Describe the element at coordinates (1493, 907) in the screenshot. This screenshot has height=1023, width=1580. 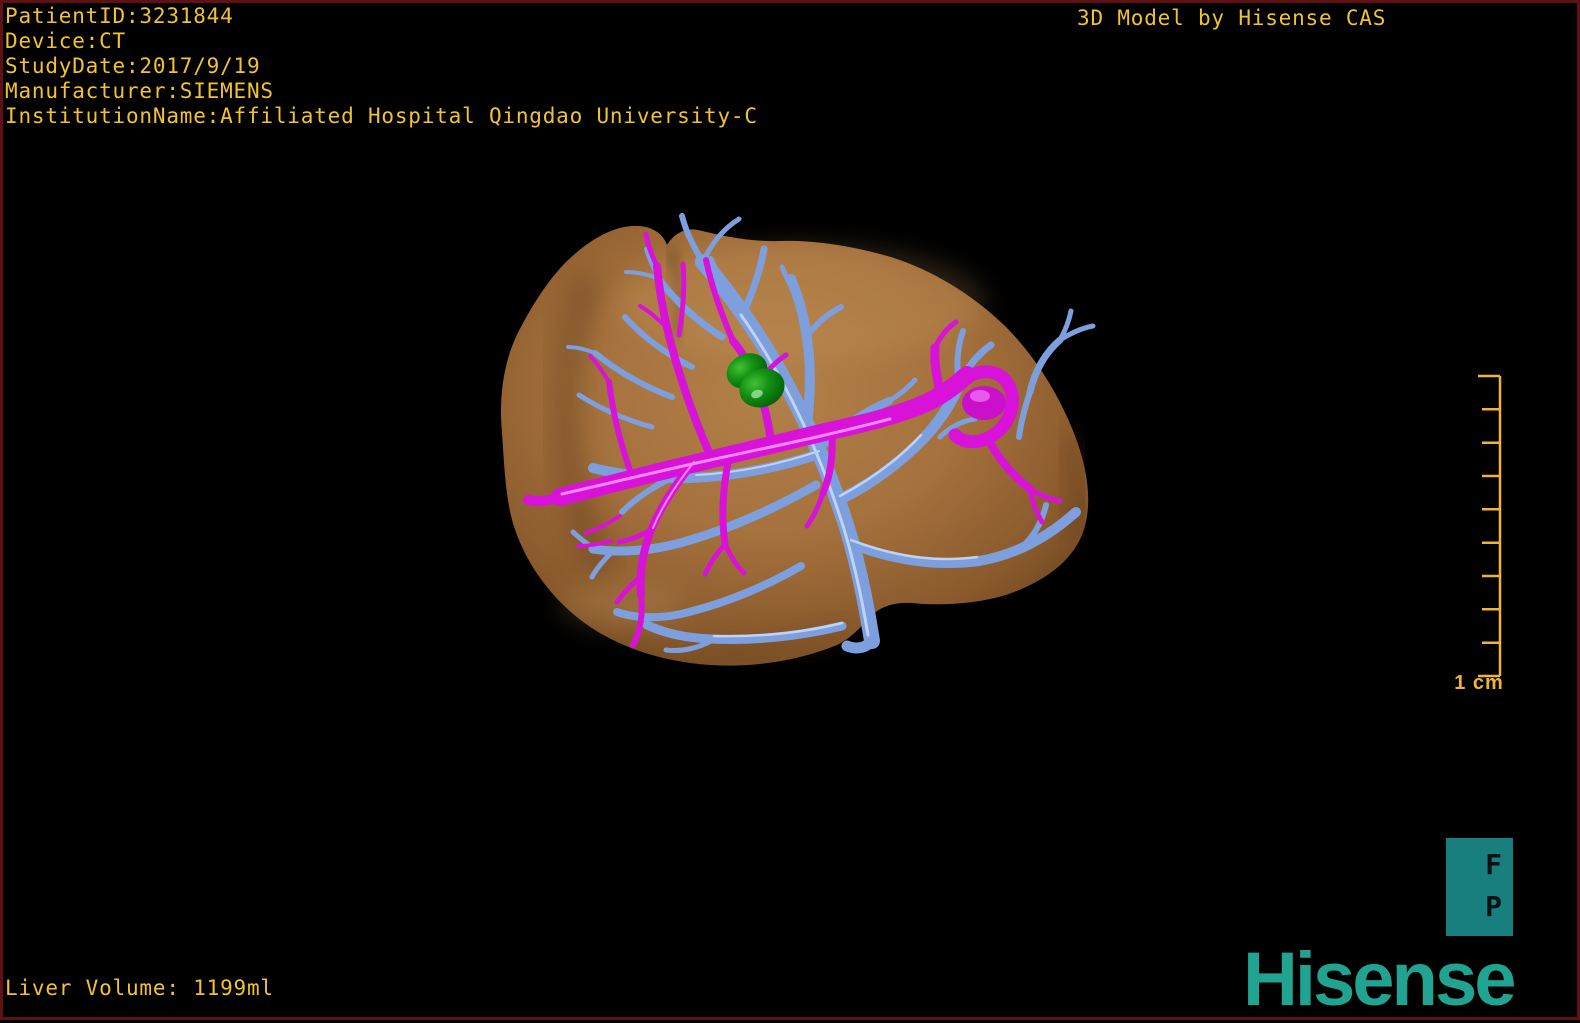
I see `orientation-bottom-label: P` at that location.